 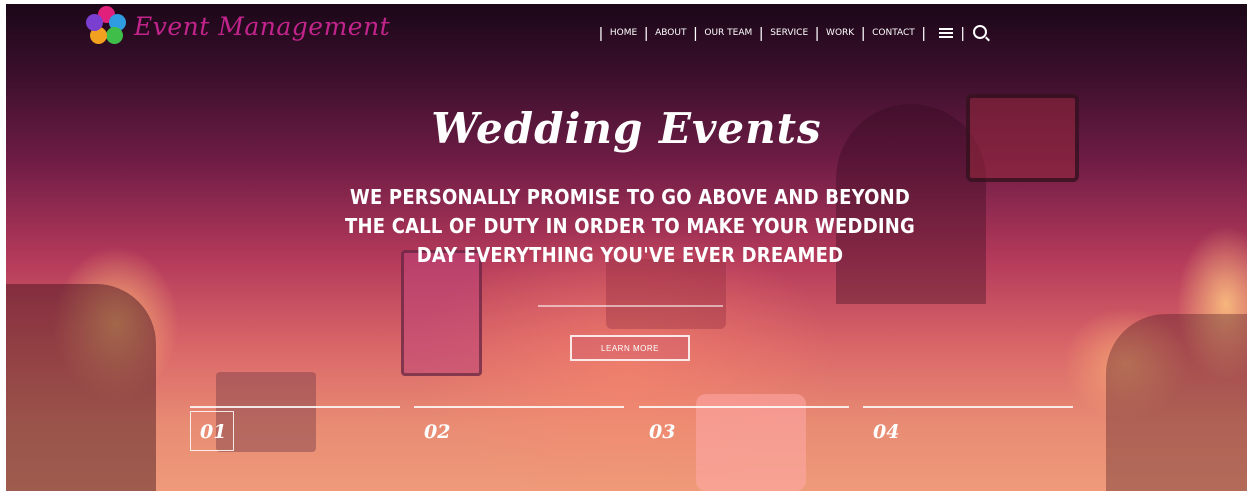 What do you see at coordinates (106, 26) in the screenshot?
I see `flower-logo-icon` at bounding box center [106, 26].